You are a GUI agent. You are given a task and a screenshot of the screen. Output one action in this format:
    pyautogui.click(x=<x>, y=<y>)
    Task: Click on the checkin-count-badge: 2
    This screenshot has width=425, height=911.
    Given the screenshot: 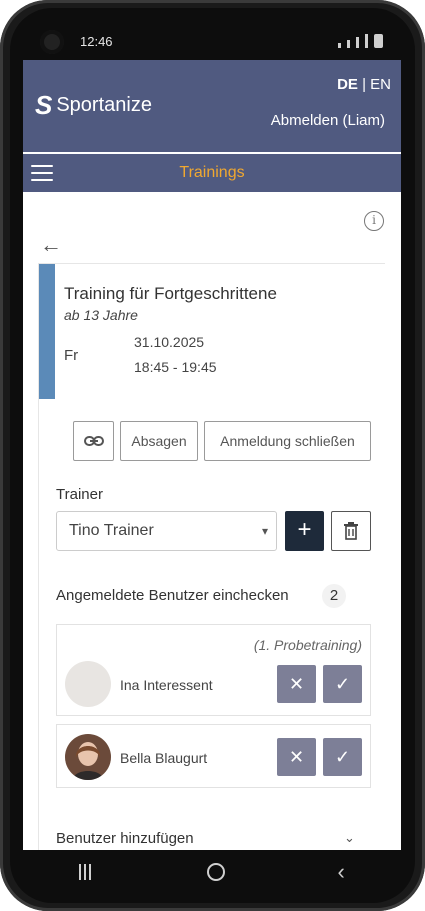 What is the action you would take?
    pyautogui.click(x=334, y=596)
    